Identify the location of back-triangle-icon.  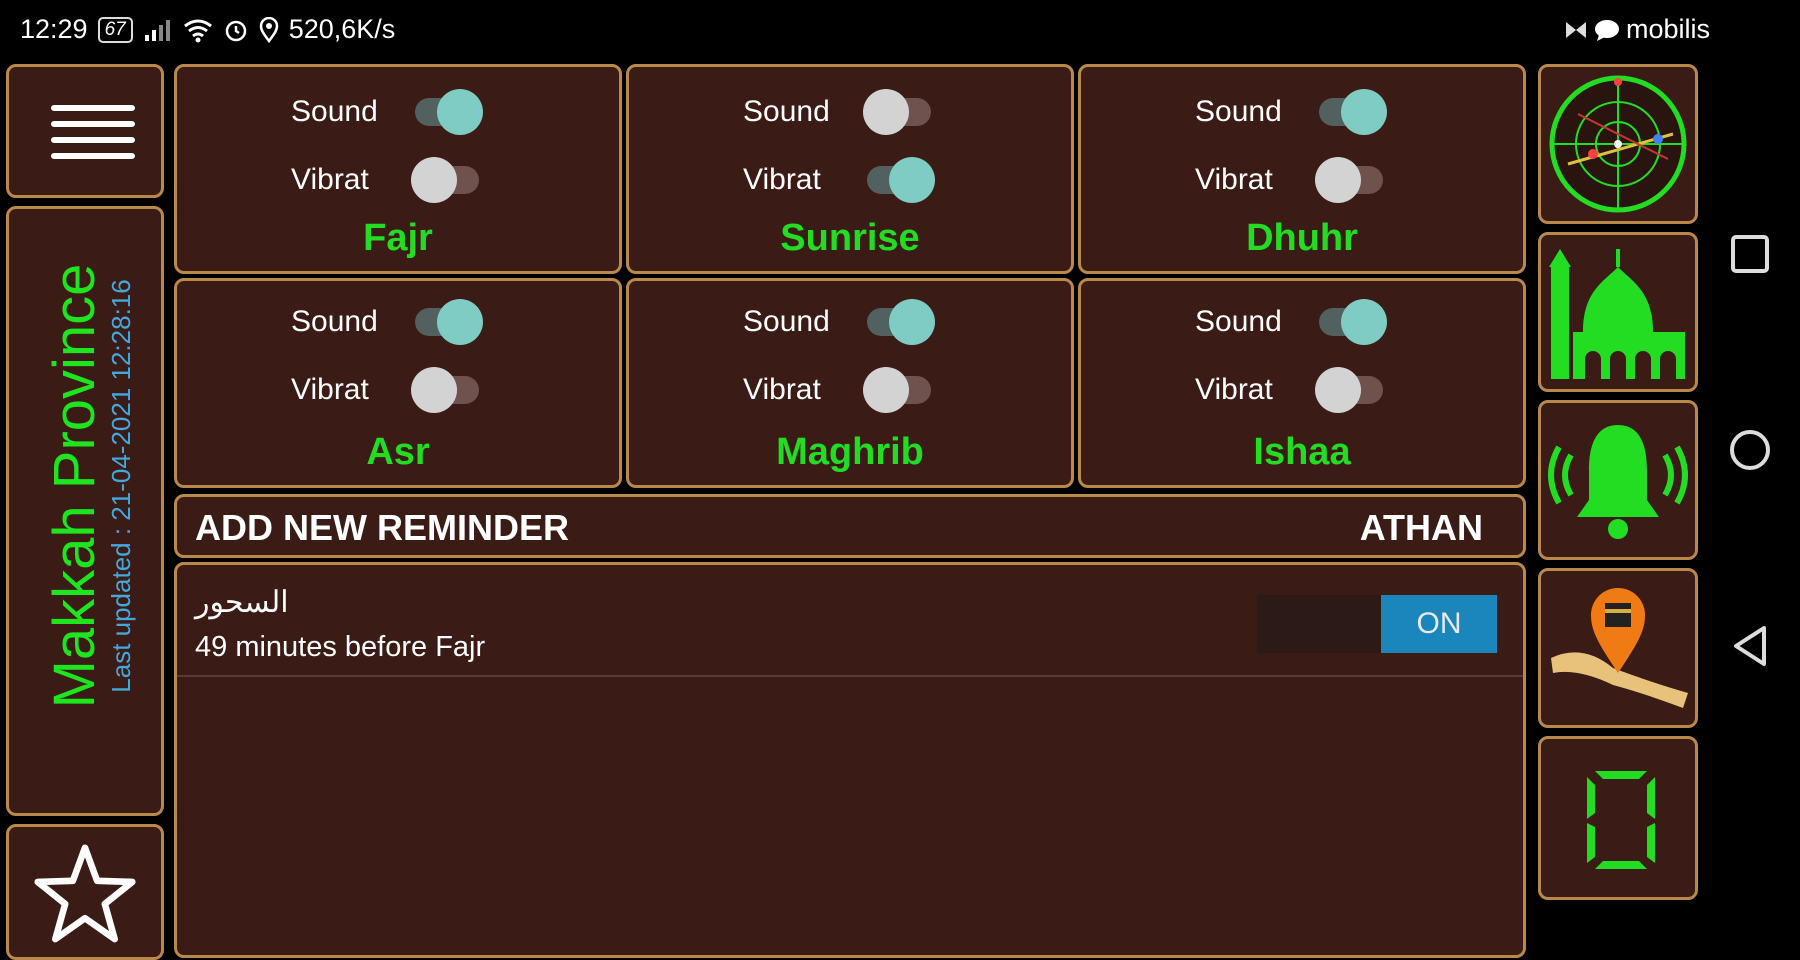
(1750, 646).